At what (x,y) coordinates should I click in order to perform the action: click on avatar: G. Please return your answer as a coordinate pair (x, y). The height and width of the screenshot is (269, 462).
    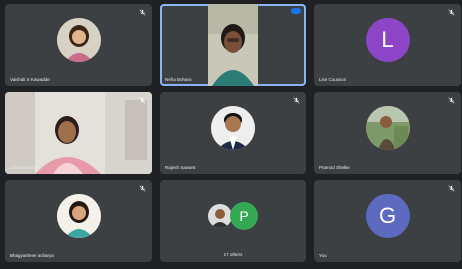
    Looking at the image, I should click on (387, 216).